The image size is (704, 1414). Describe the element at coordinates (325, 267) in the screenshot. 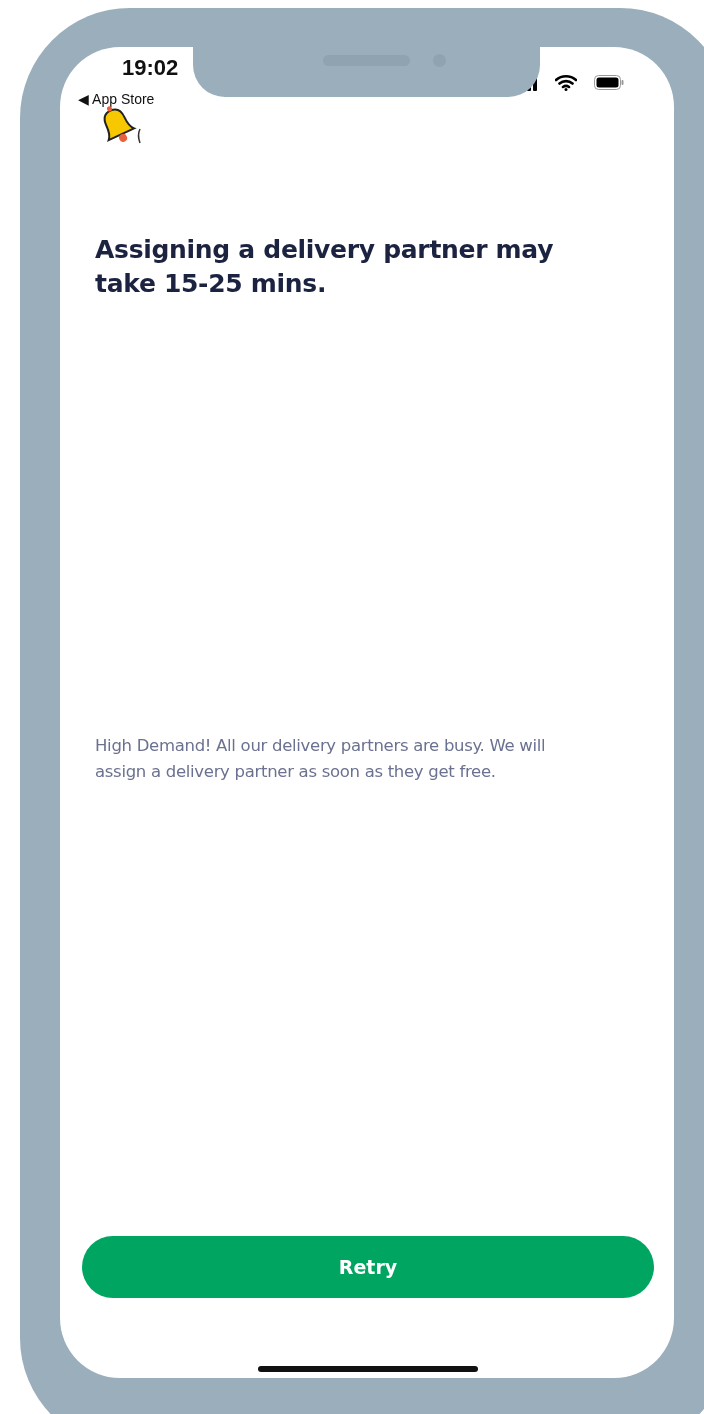

I see `headline: Assigning a delivery partner may take 15-25 mins.` at that location.